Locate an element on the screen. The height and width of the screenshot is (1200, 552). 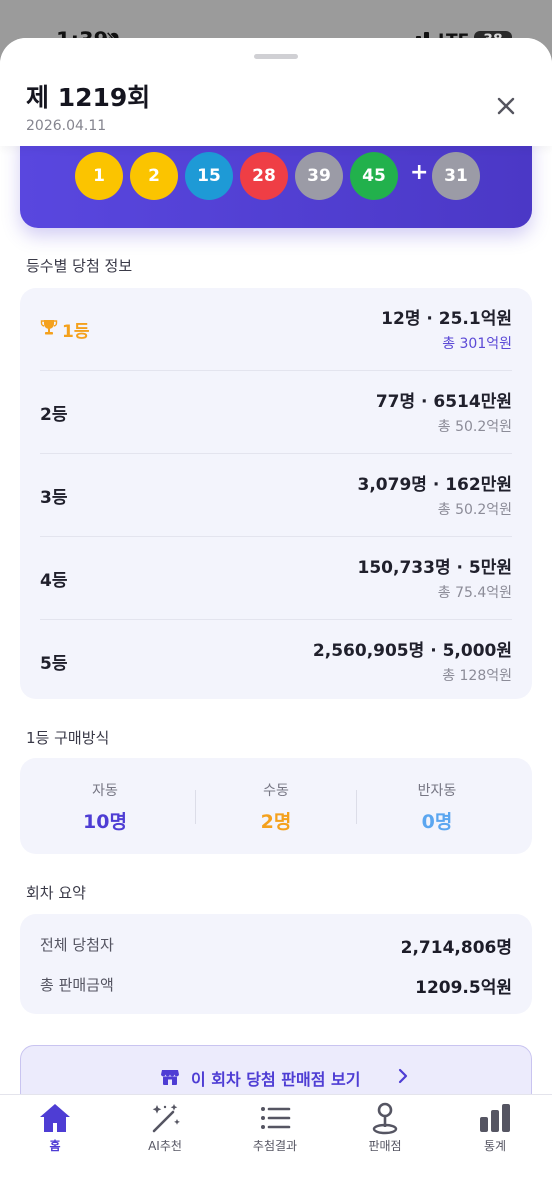
prize-section-label: 등수별 당첨 정보 is located at coordinates (79, 266).